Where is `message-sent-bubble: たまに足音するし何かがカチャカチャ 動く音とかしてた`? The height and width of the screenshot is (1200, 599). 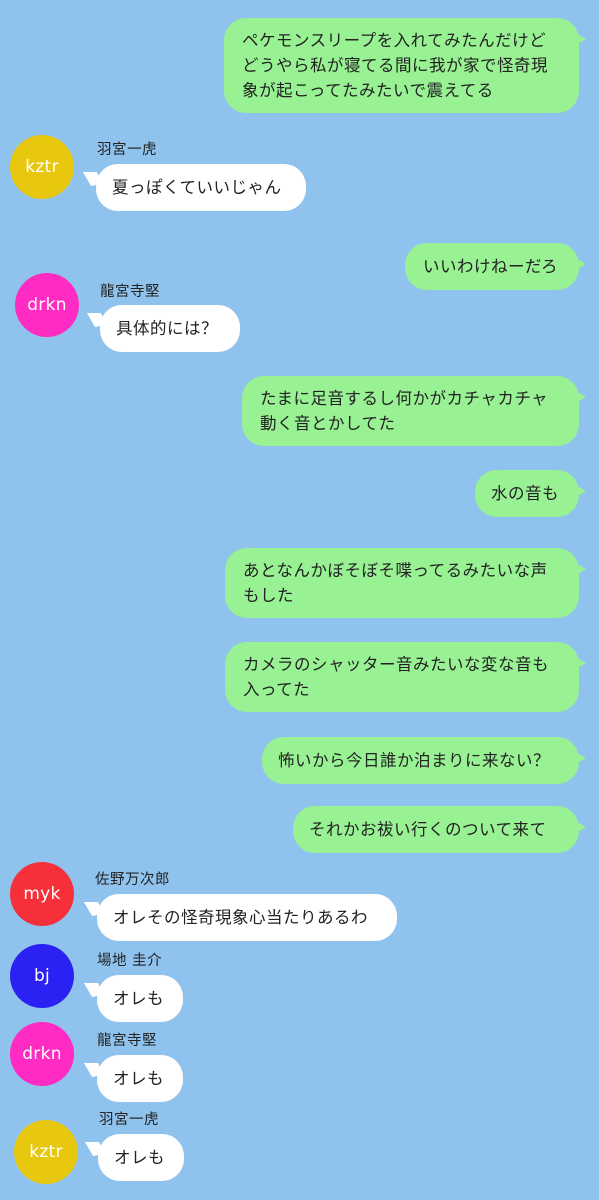
message-sent-bubble: たまに足音するし何かがカチャカチャ 動く音とかしてた is located at coordinates (414, 411).